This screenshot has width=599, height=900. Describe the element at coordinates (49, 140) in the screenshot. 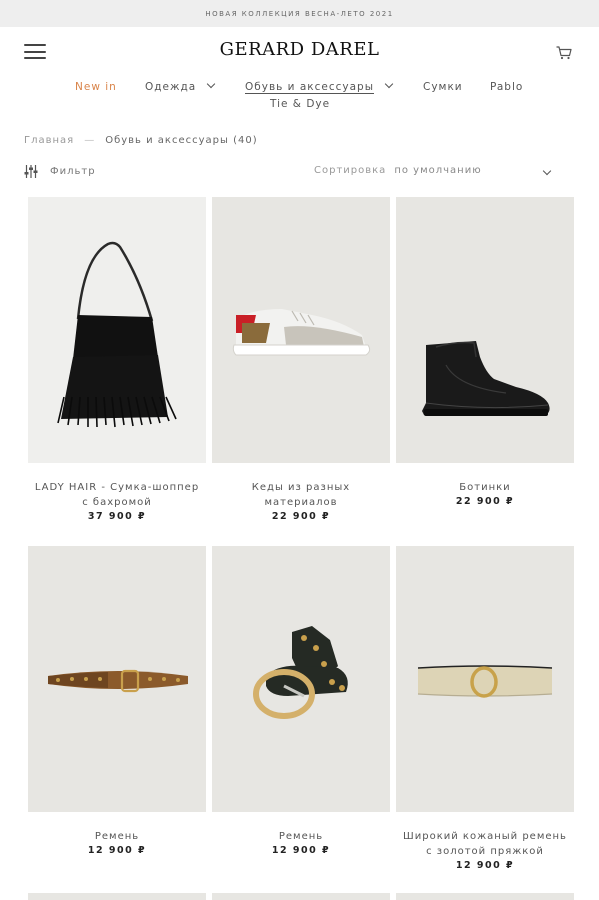

I see `breadcrumb-home: Главная` at that location.